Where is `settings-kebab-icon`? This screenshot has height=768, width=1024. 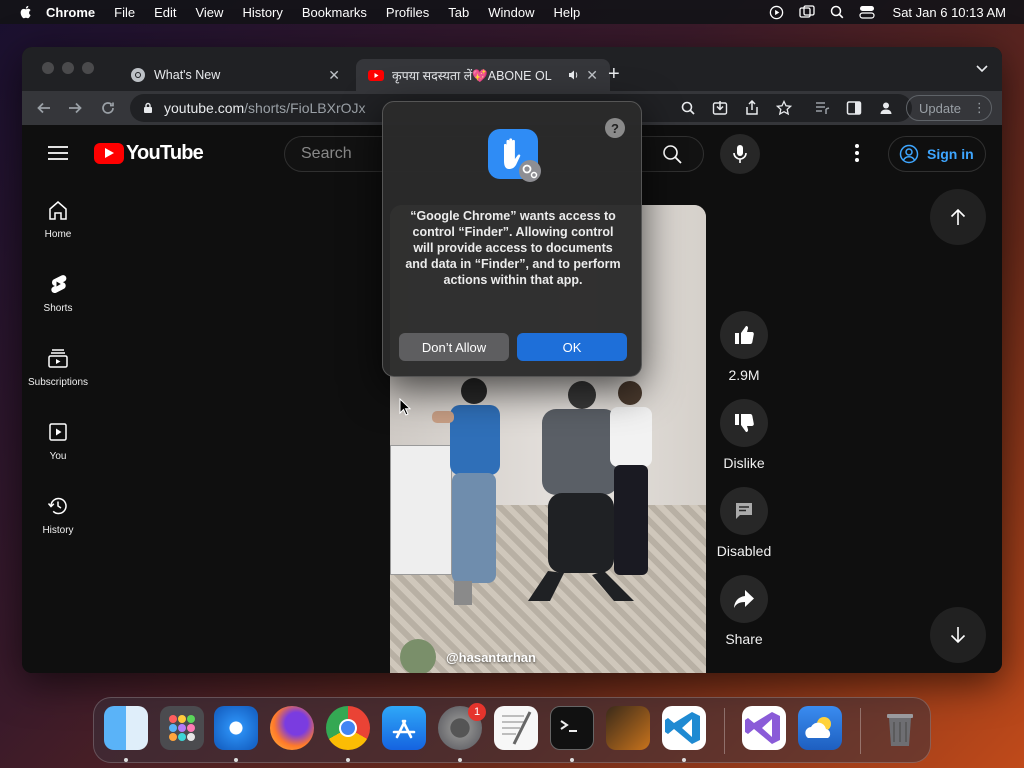
settings-kebab-icon is located at coordinates (857, 153).